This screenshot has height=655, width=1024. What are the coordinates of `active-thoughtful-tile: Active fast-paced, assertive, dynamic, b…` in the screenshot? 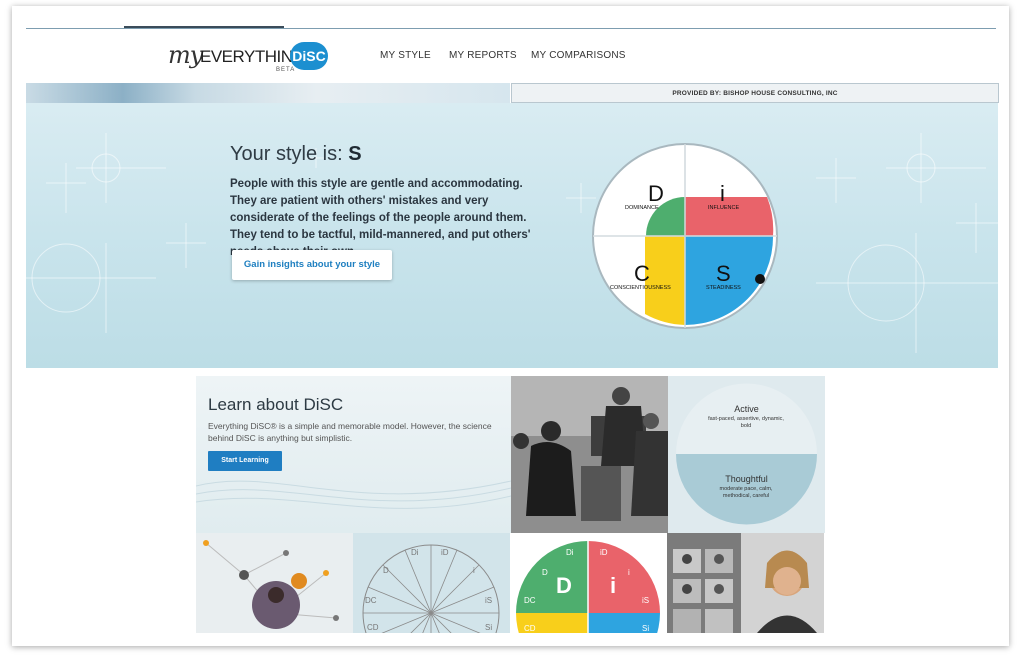 It's located at (746, 454).